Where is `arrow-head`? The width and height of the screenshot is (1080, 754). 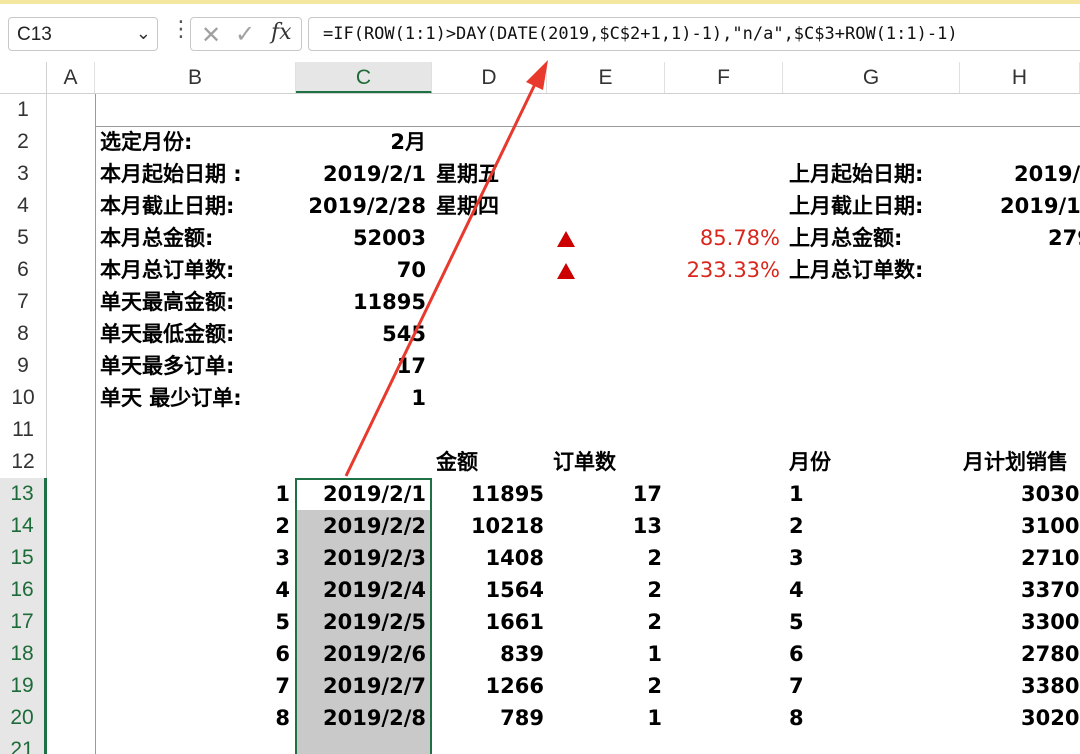
arrow-head is located at coordinates (537, 75).